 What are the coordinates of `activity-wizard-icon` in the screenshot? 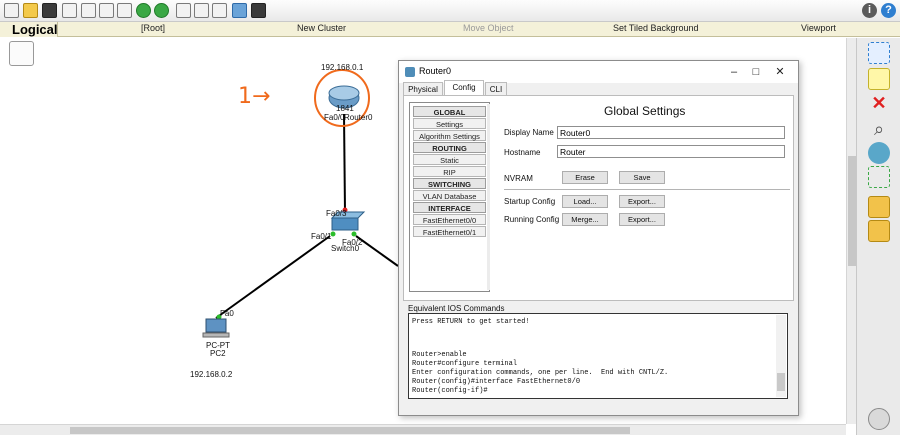 It's located at (88, 10).